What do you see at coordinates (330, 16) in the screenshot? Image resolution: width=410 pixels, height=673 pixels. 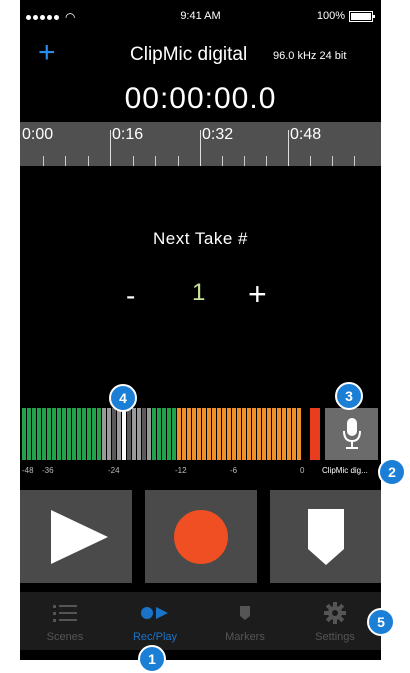 I see `battery-percent: 100%` at bounding box center [330, 16].